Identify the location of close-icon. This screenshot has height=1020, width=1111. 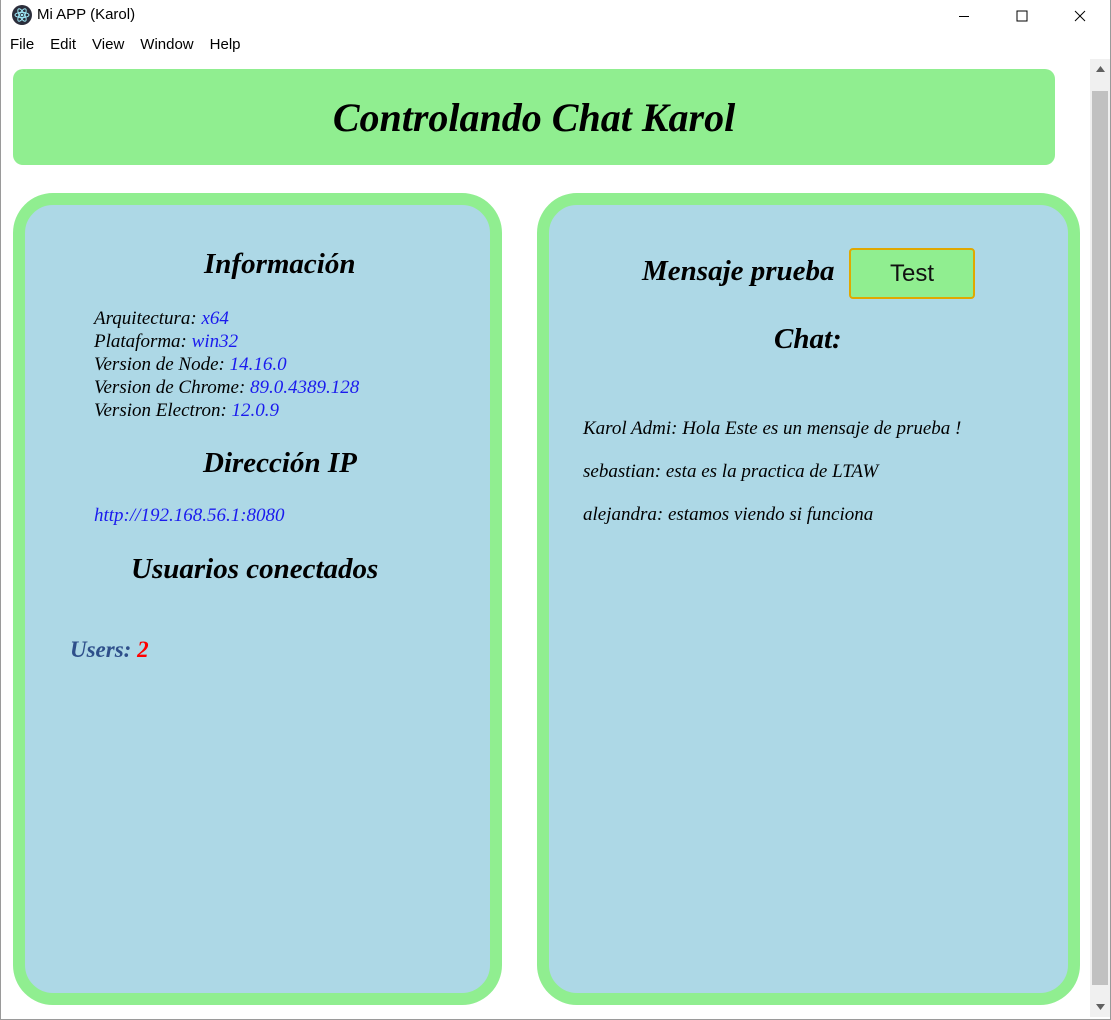
(1080, 15).